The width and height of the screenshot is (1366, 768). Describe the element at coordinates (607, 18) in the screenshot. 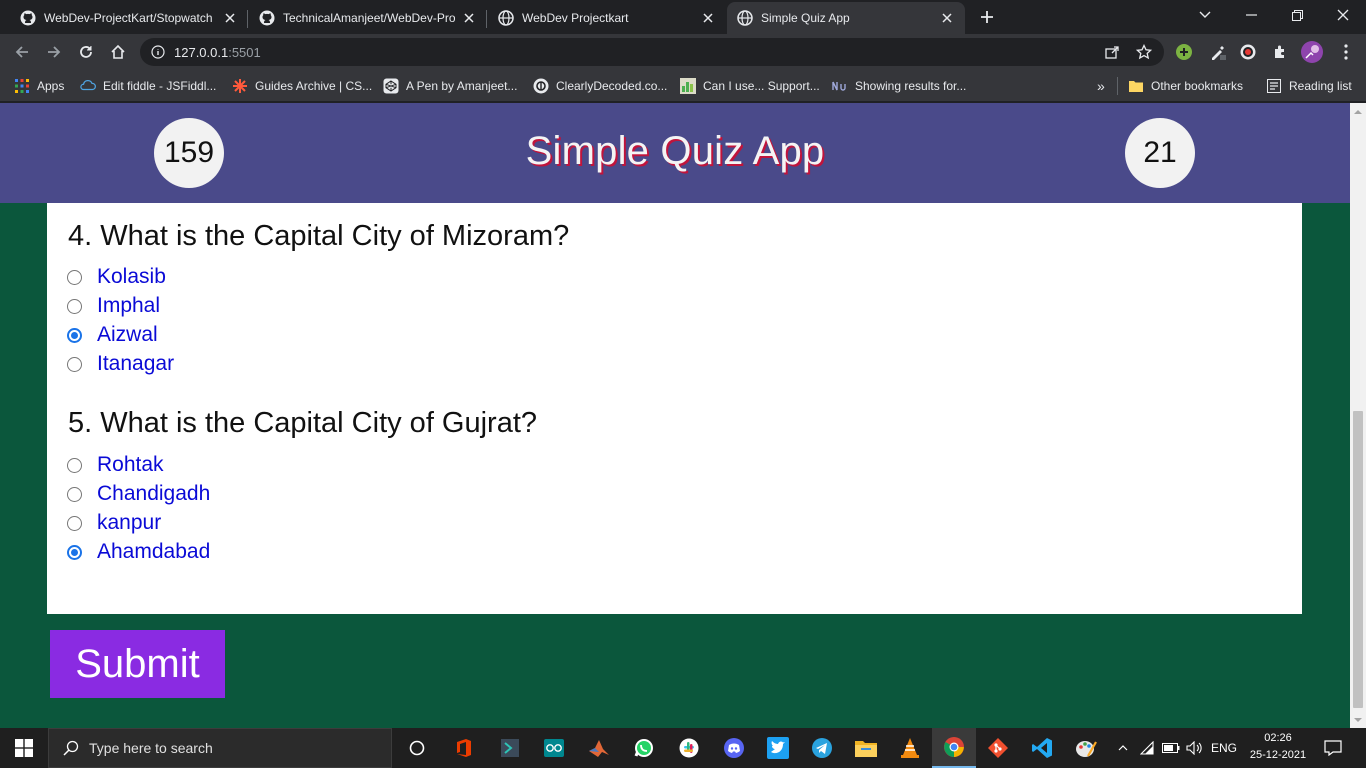

I see `tab-webdev-projectkart: WebDev Projectkart` at that location.